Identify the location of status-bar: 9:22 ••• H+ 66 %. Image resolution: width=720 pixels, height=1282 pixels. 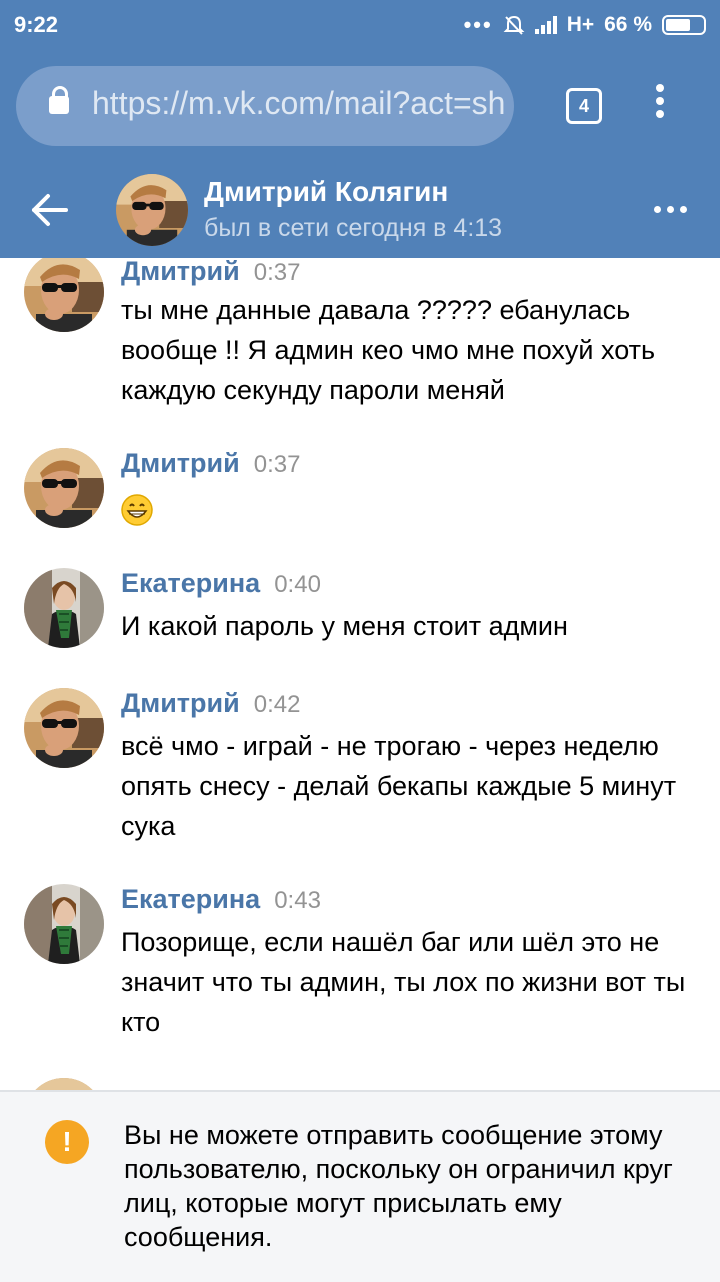
(360, 26).